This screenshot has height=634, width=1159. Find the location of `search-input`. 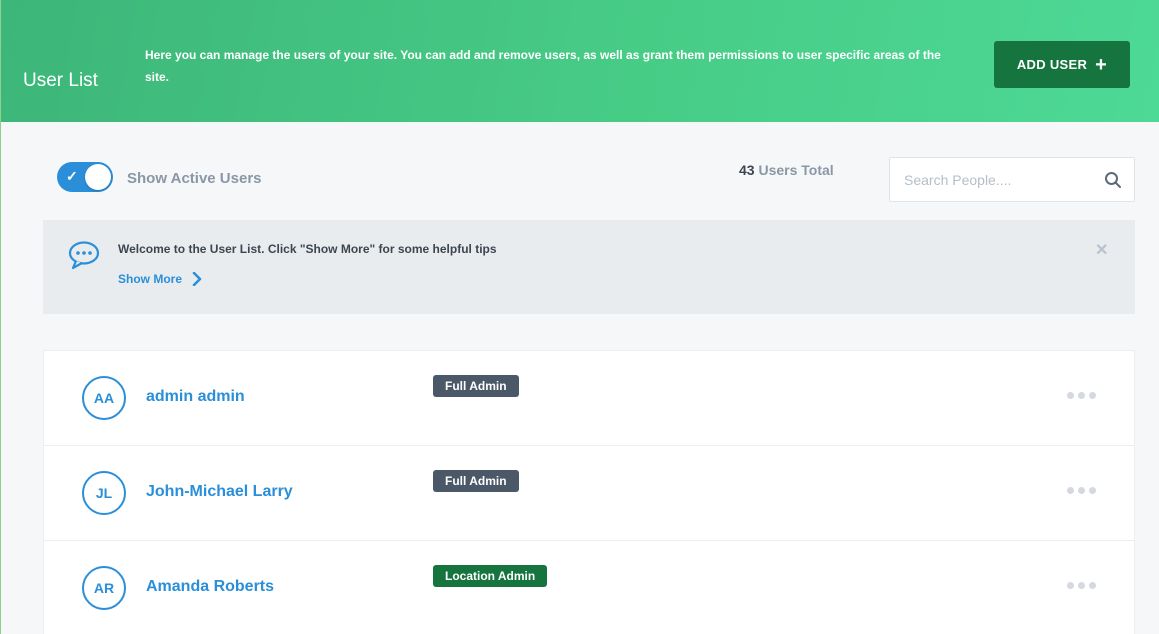

search-input is located at coordinates (990, 179).